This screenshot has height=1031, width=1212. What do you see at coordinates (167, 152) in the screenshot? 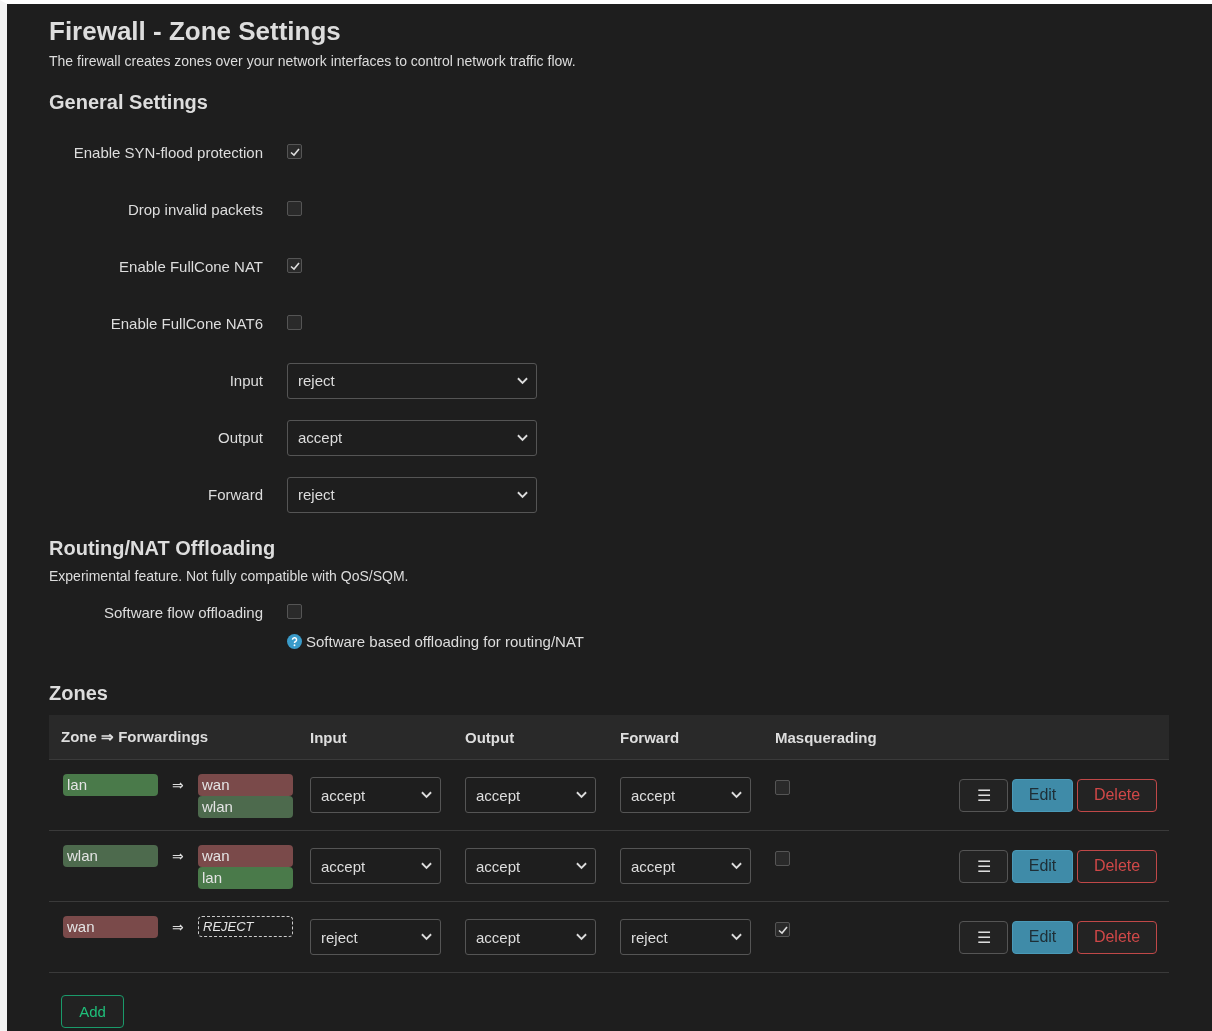
I see `field-label: Enable SYN-flood protection` at bounding box center [167, 152].